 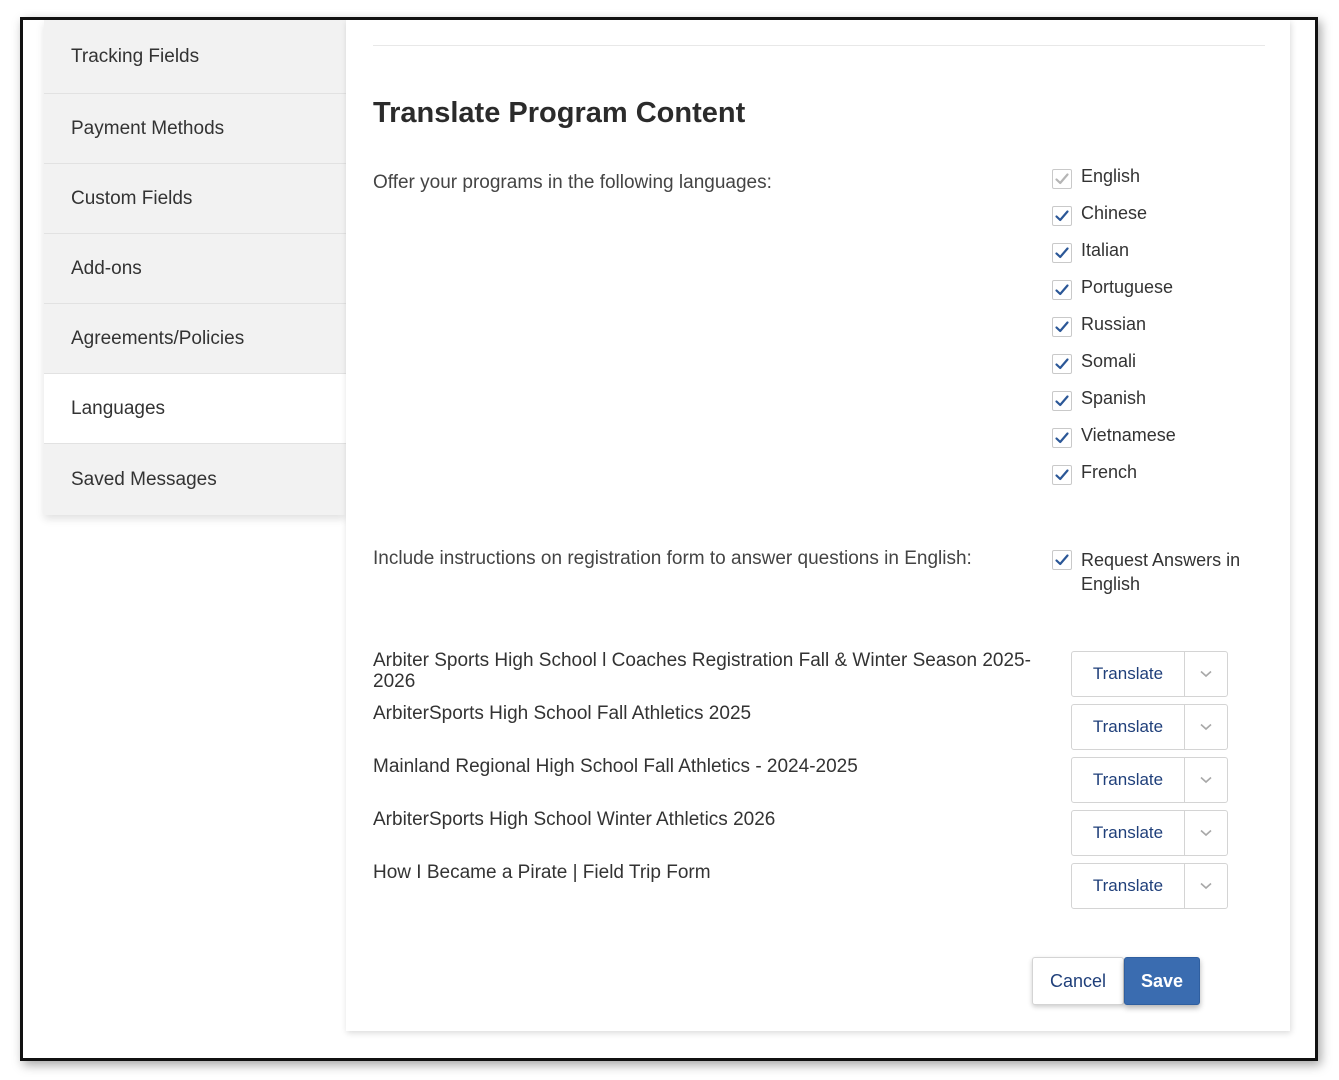 I want to click on sidebar-item-custom-fields: Custom Fields, so click(x=195, y=199).